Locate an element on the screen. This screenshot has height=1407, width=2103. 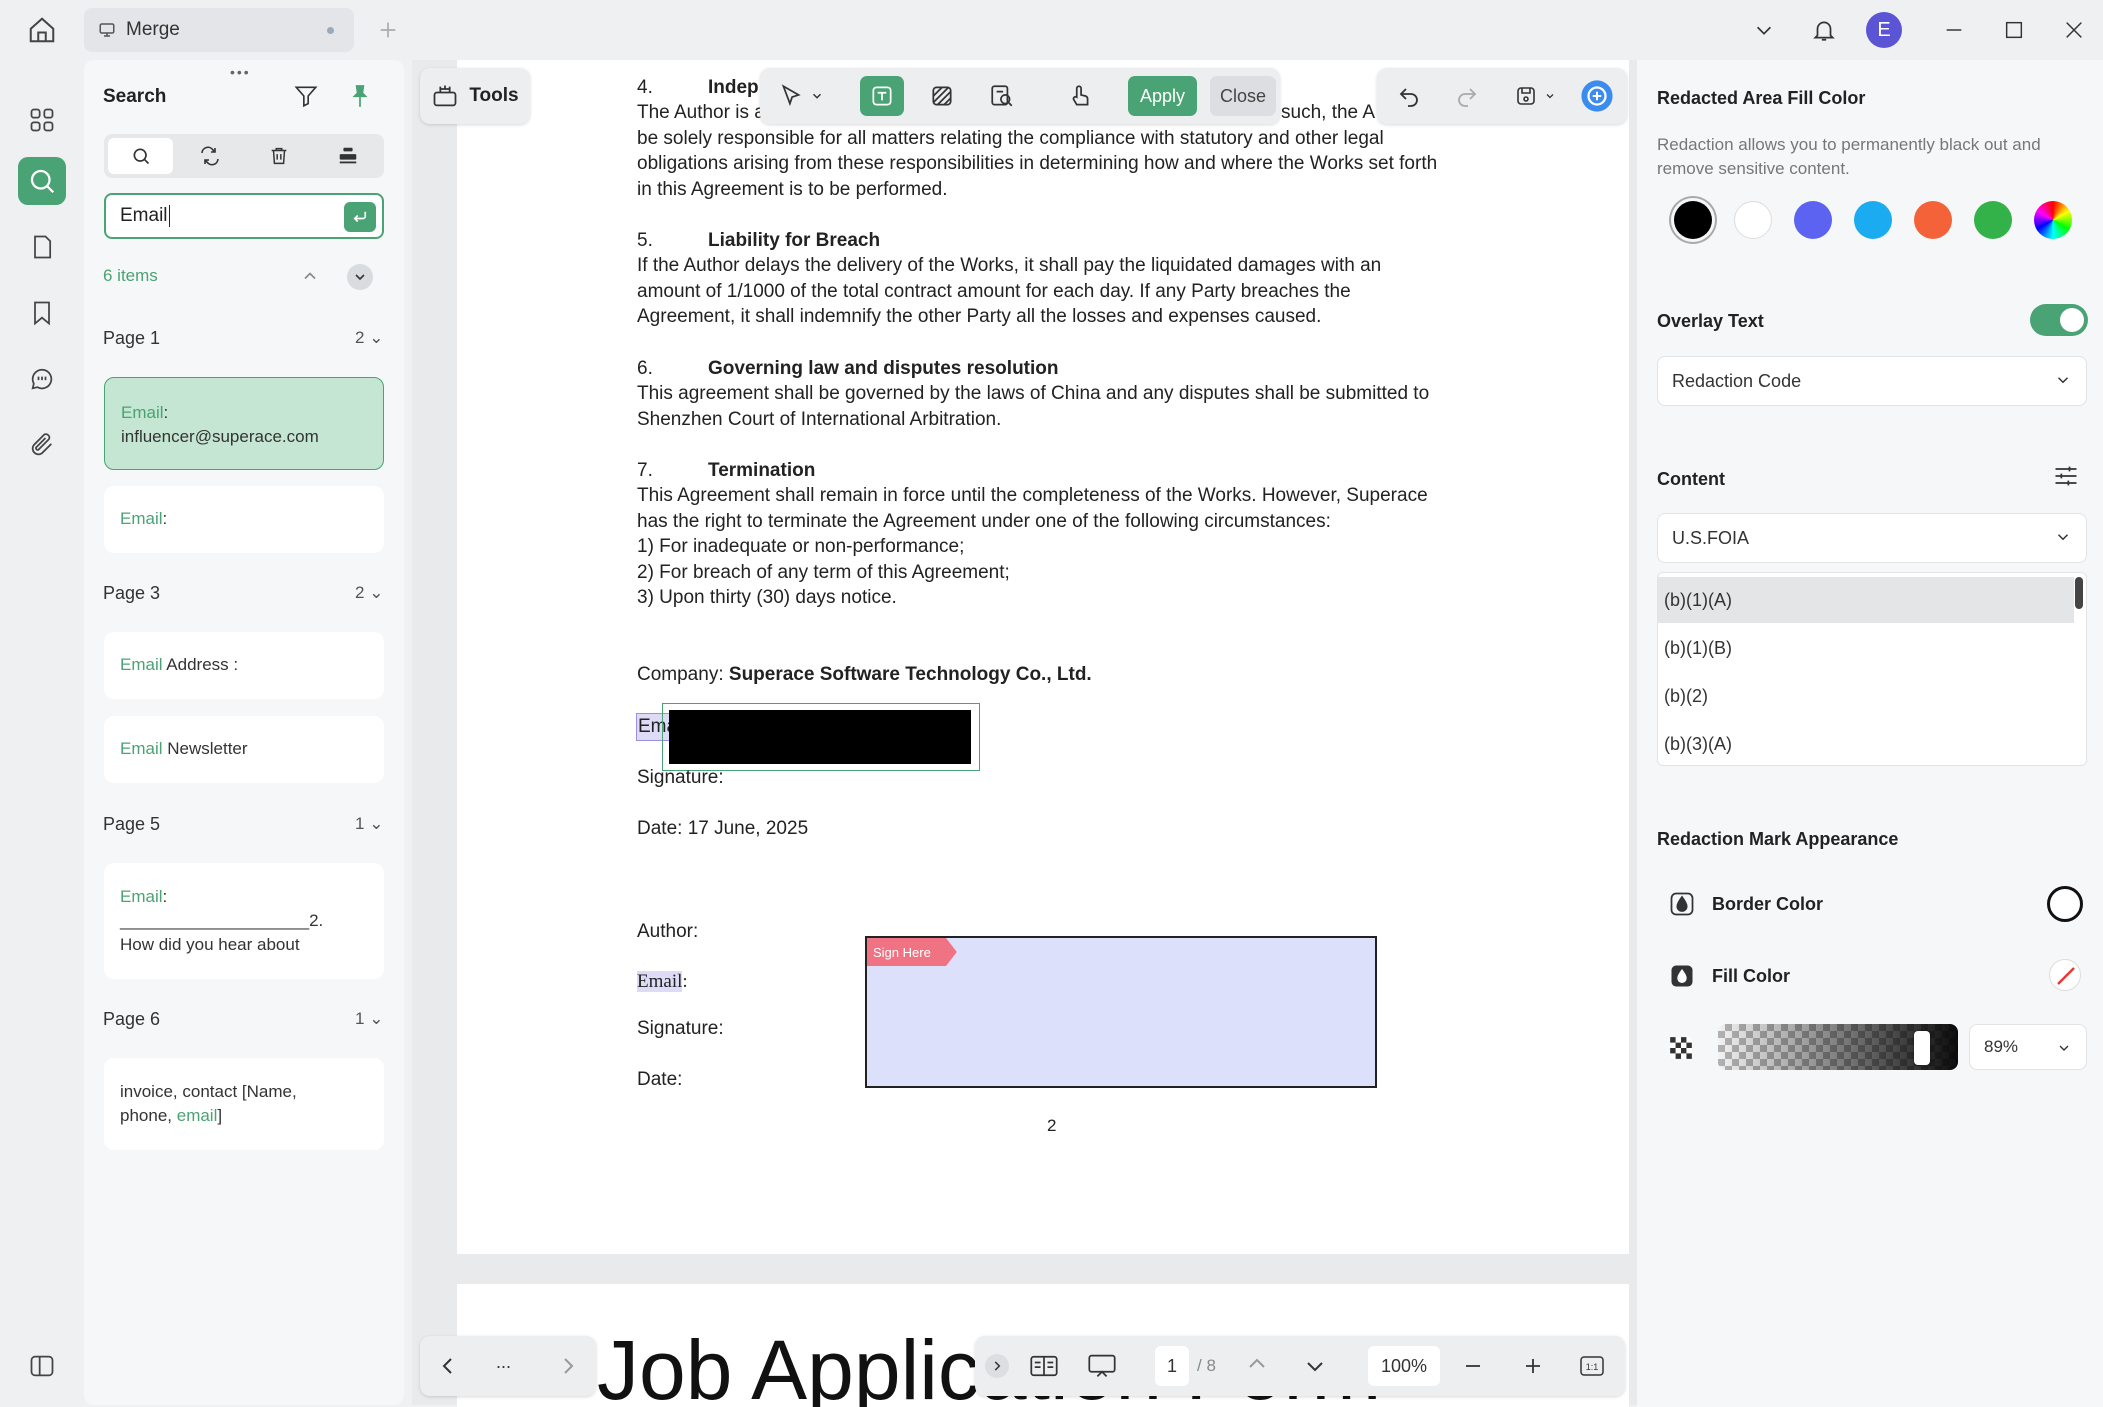
rail-attachments-button is located at coordinates (42, 445).